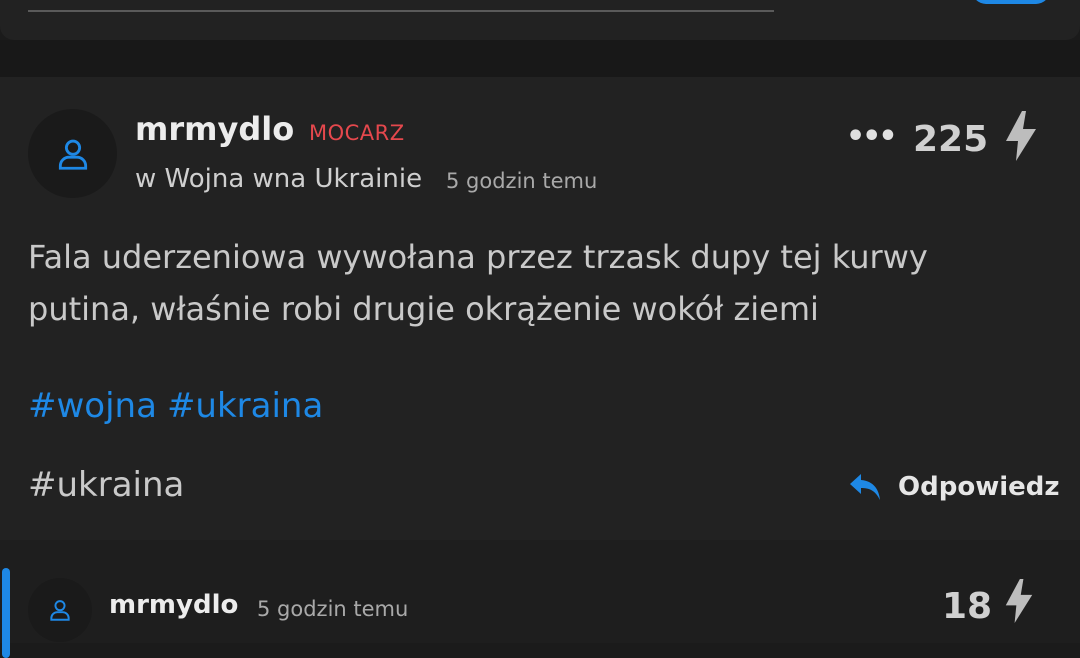 Image resolution: width=1080 pixels, height=658 pixels. Describe the element at coordinates (333, 609) in the screenshot. I see `reply-timestamp: 5 godzin temu` at that location.